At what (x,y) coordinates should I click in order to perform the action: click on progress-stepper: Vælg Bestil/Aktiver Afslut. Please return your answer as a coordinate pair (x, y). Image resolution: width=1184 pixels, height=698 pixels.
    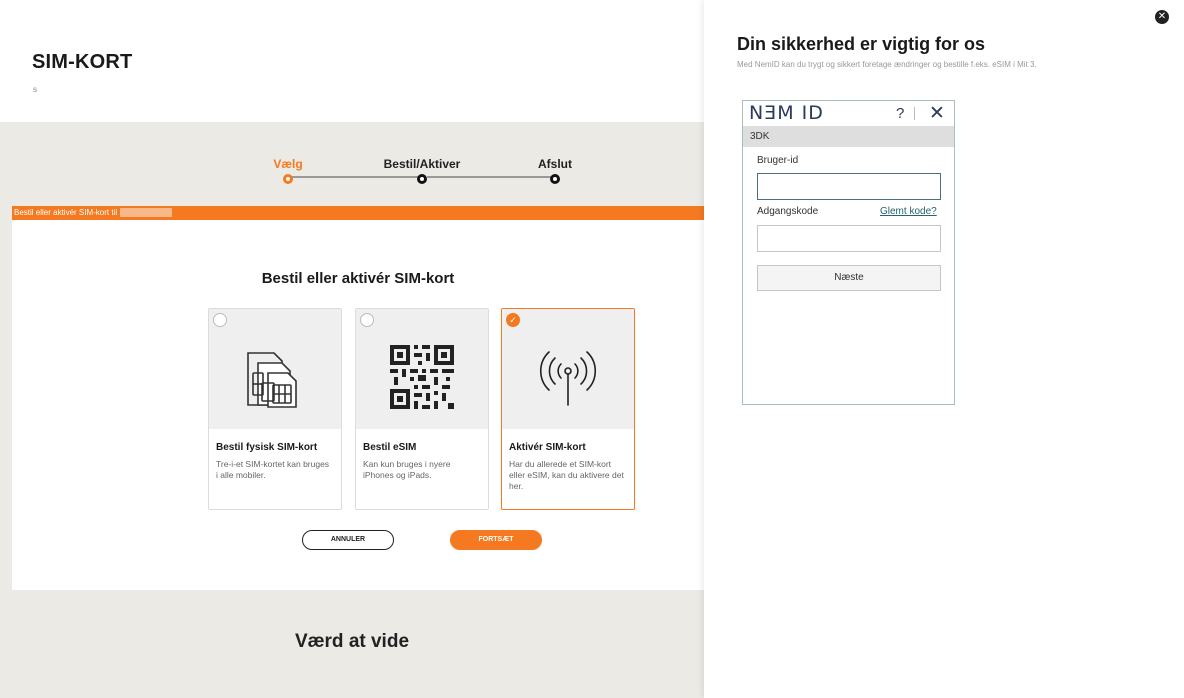
    Looking at the image, I should click on (425, 172).